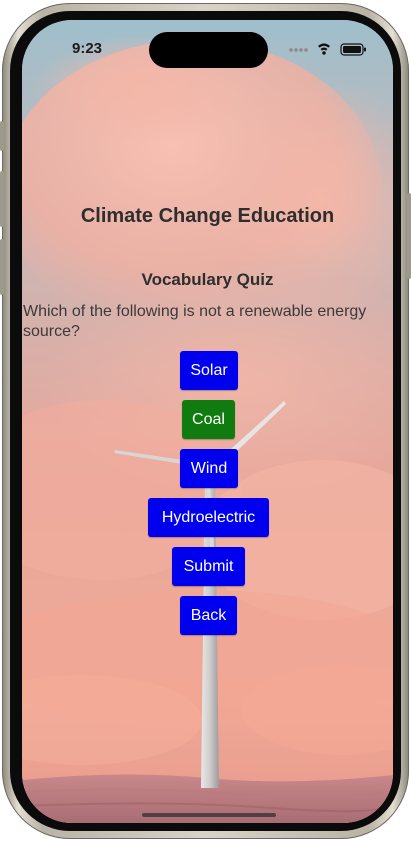 Image resolution: width=411 pixels, height=841 pixels. I want to click on action-button, so click(2, 136).